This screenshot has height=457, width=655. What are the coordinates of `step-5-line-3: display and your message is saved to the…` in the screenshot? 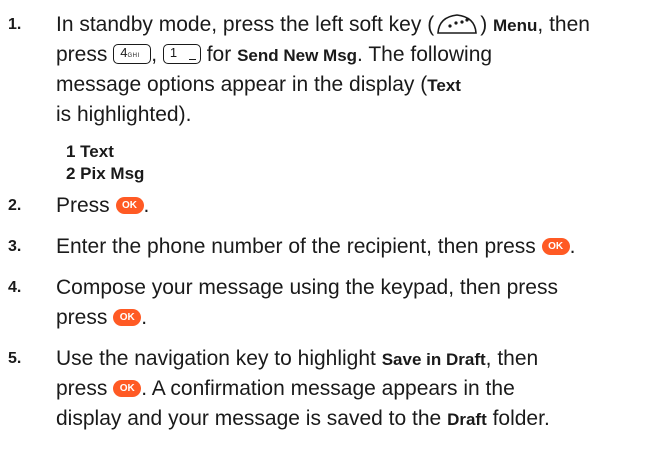 It's located at (355, 419).